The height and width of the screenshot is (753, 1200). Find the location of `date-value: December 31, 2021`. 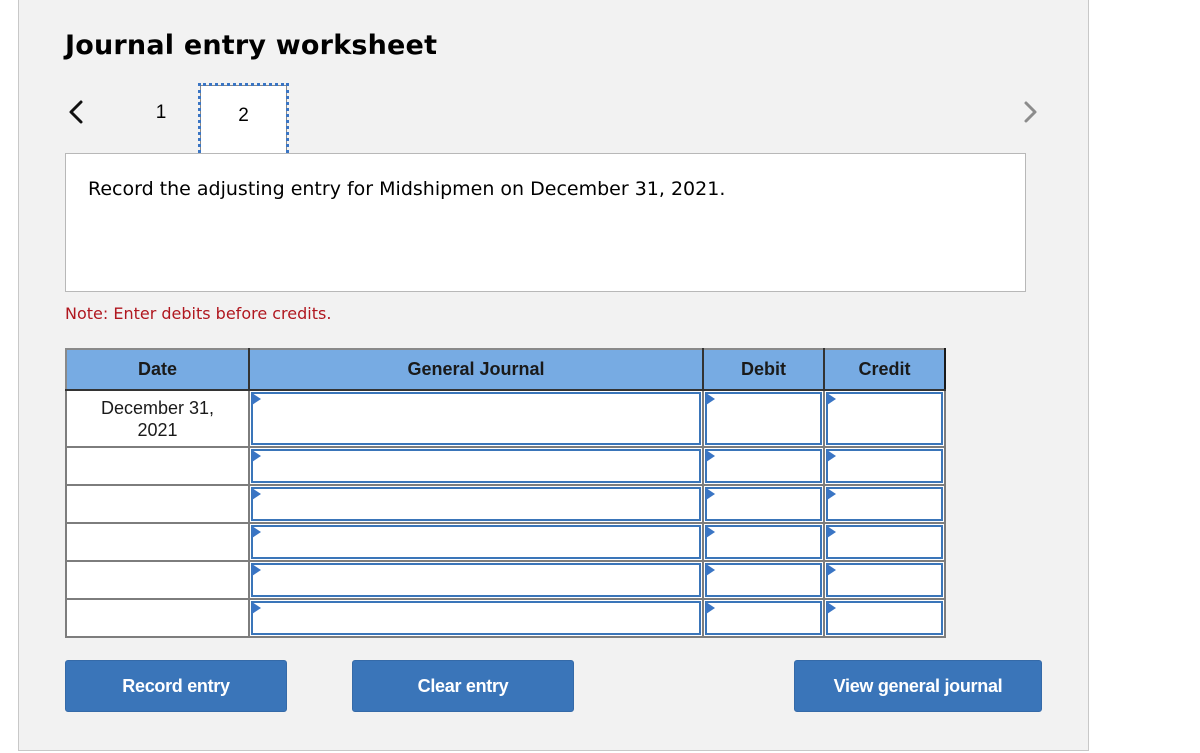

date-value: December 31, 2021 is located at coordinates (157, 418).